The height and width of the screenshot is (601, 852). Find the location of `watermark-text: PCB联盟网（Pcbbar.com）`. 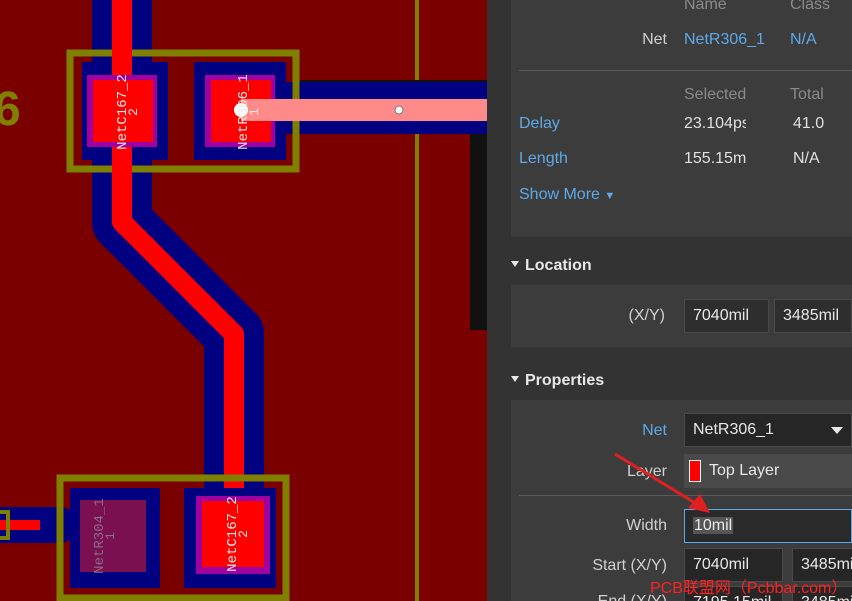

watermark-text: PCB联盟网（Pcbbar.com） is located at coordinates (749, 588).